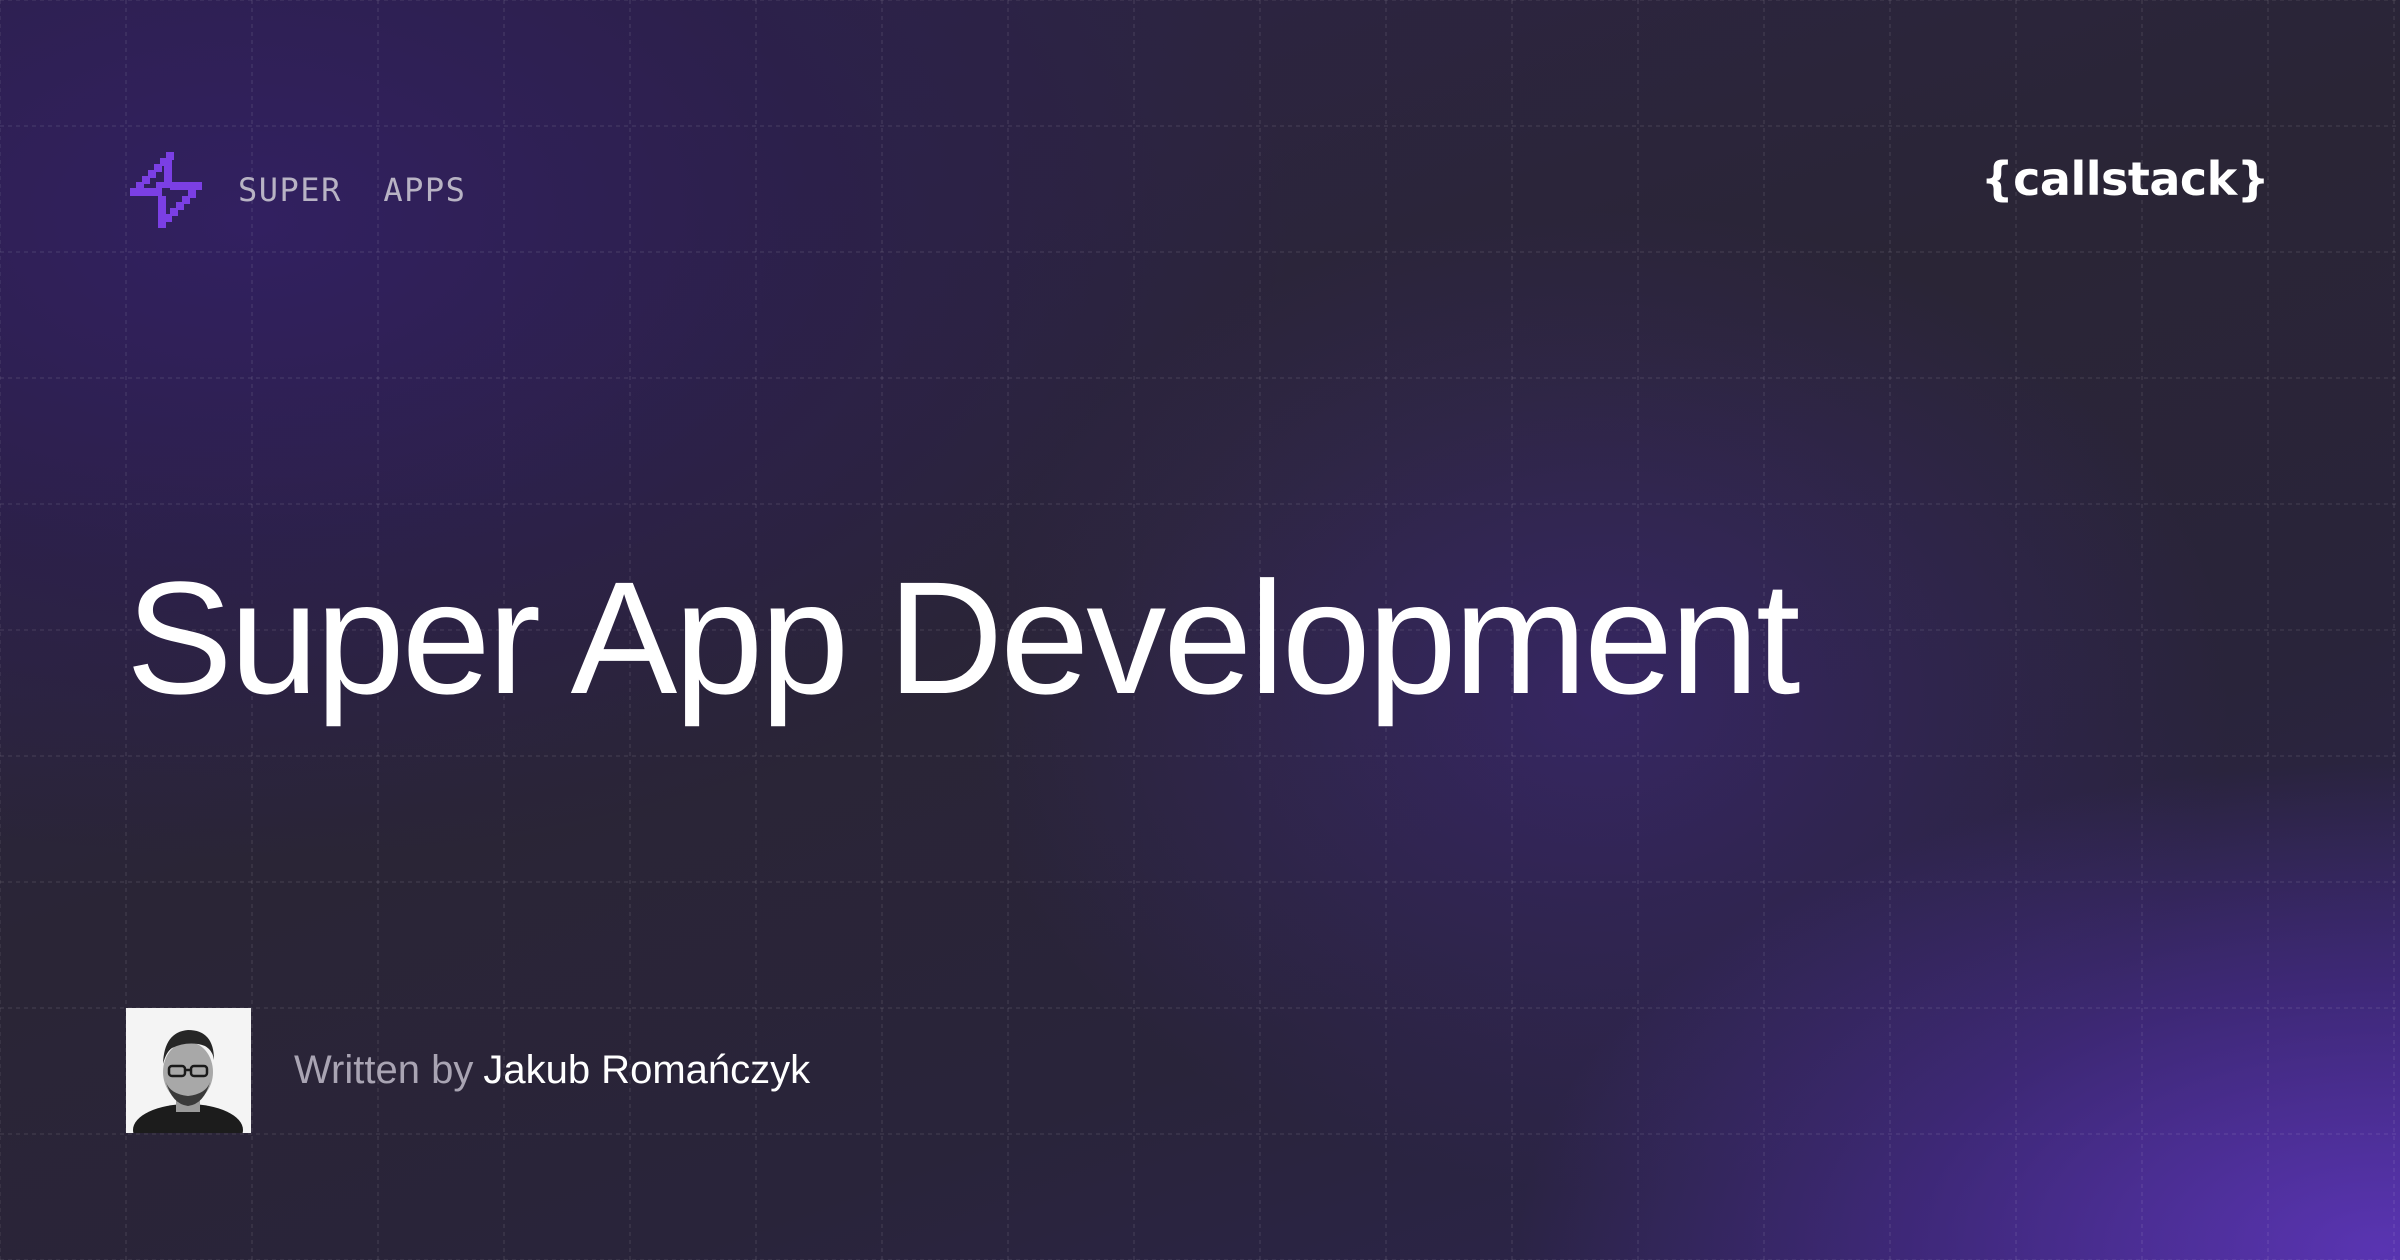 The width and height of the screenshot is (2400, 1260). What do you see at coordinates (188, 1070) in the screenshot?
I see `author-avatar` at bounding box center [188, 1070].